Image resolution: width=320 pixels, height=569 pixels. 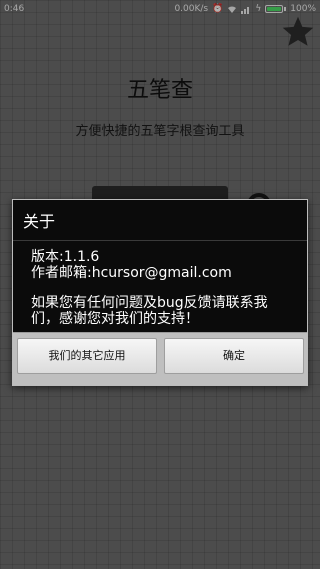 What do you see at coordinates (39, 221) in the screenshot?
I see `dialog-title: 关于` at bounding box center [39, 221].